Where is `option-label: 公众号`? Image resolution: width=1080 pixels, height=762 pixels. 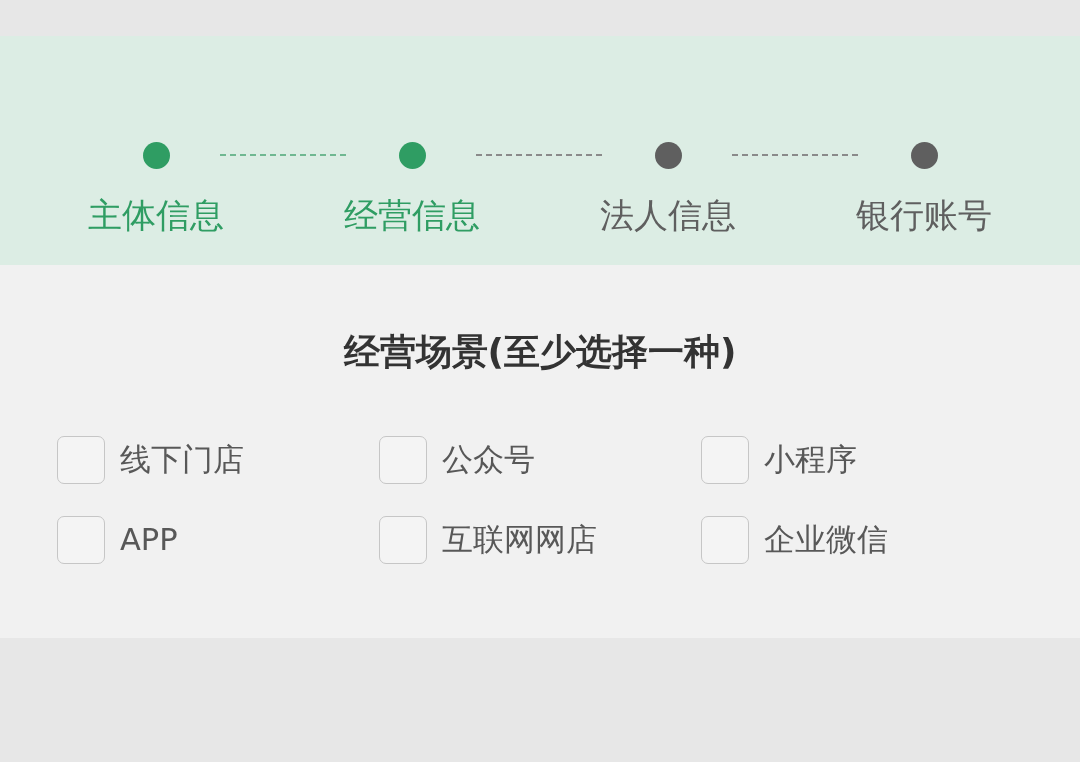 option-label: 公众号 is located at coordinates (488, 460).